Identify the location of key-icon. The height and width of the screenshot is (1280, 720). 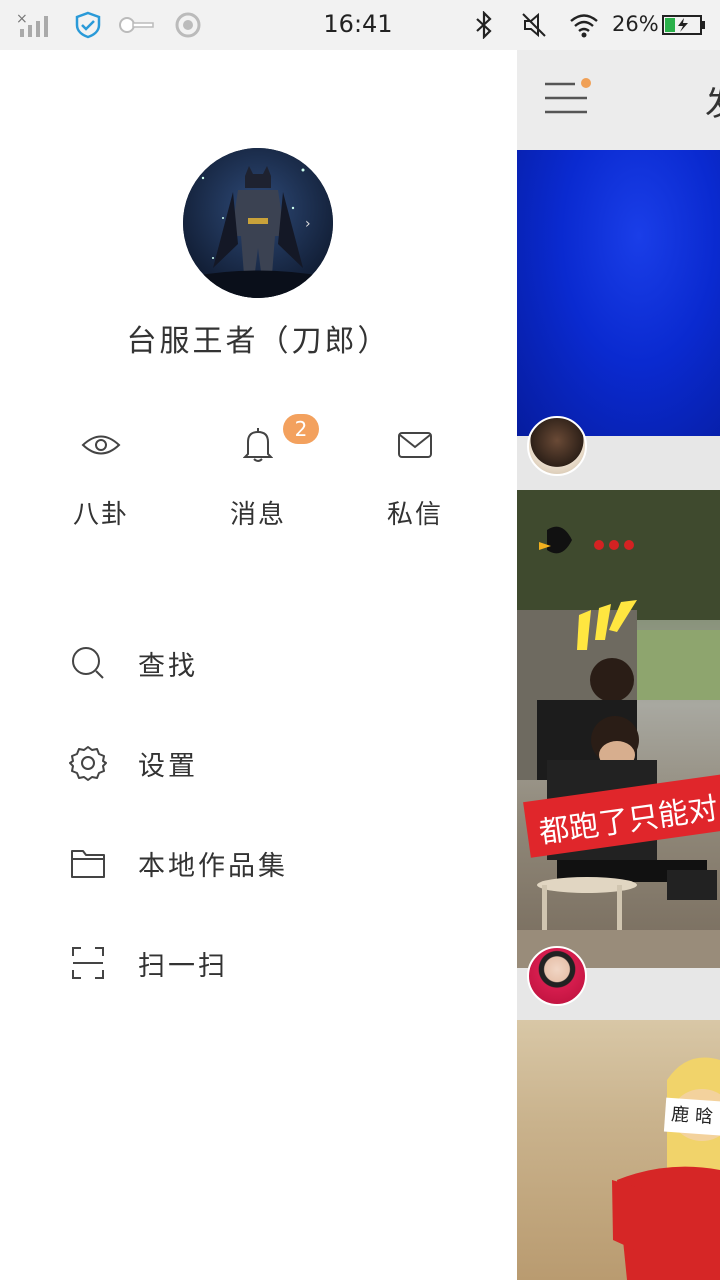
(136, 25).